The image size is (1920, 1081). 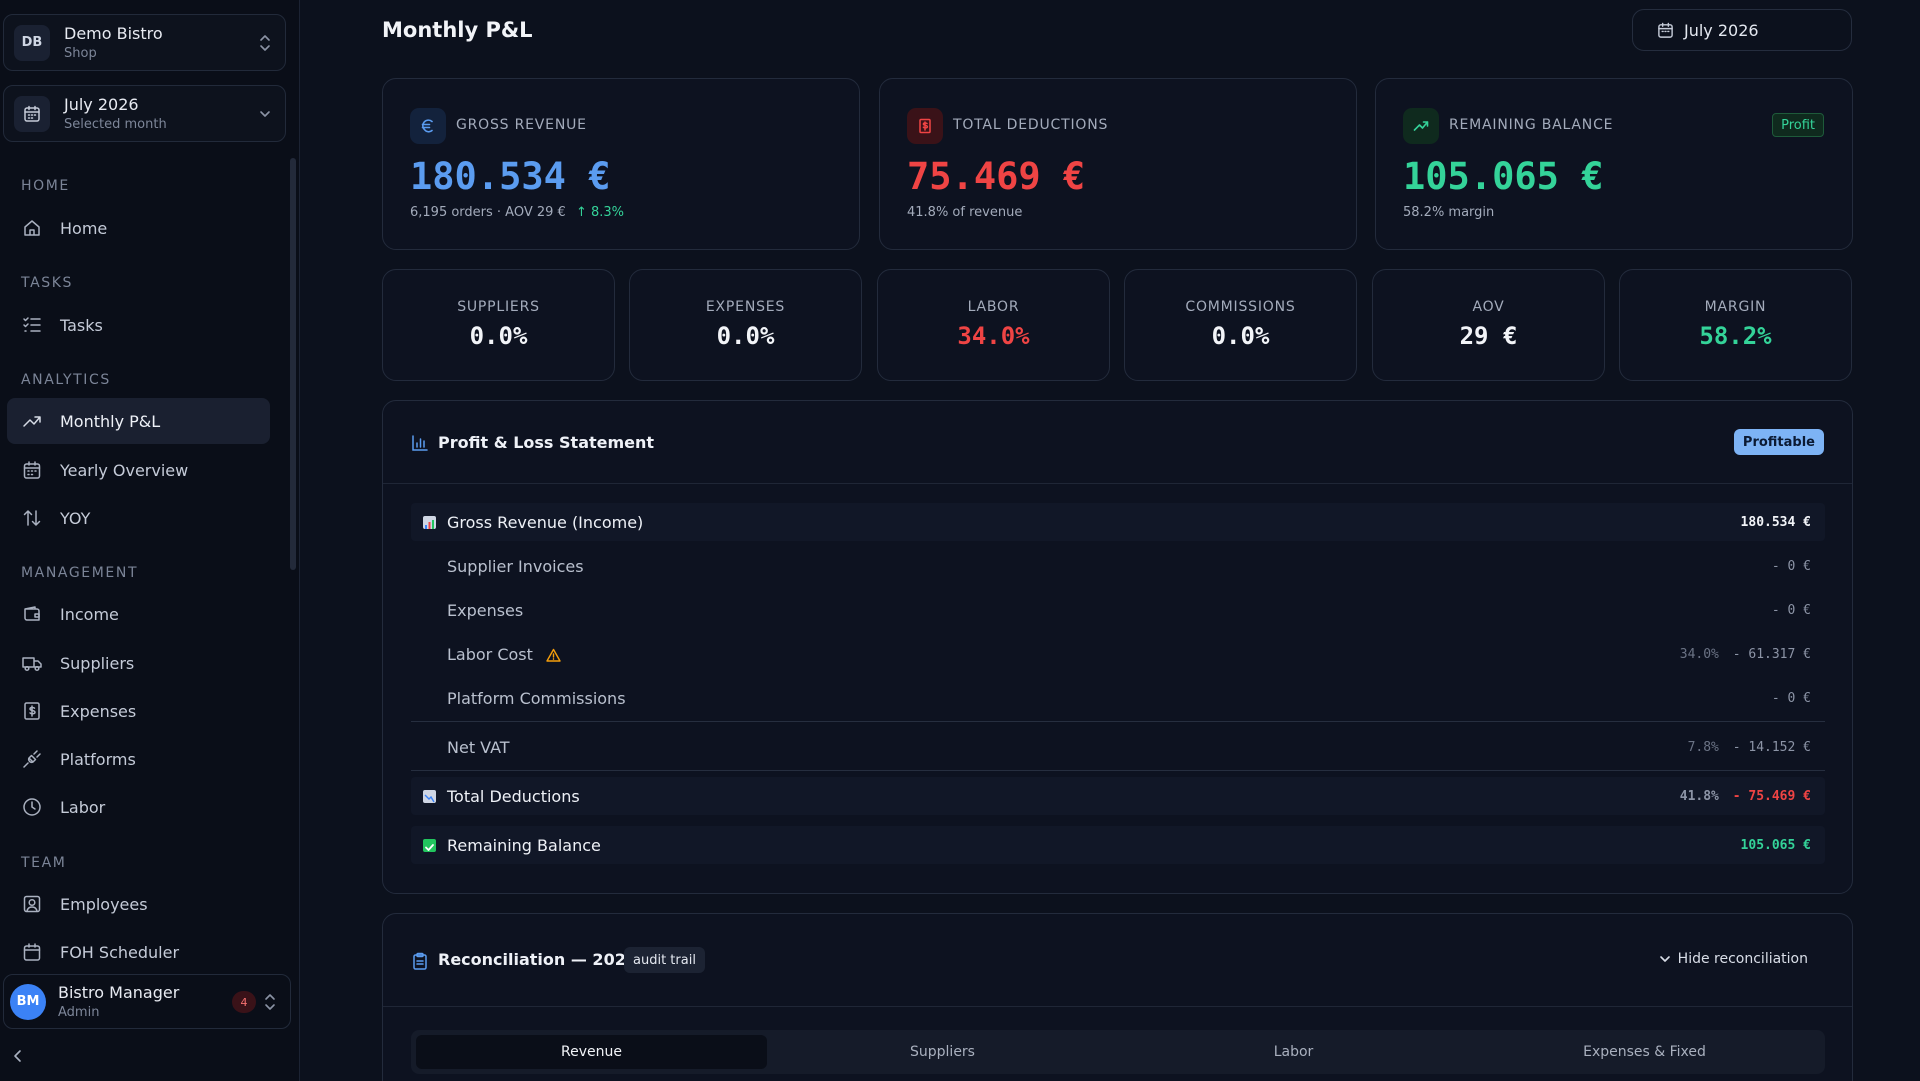 I want to click on ratio-label: MARGIN, so click(x=1735, y=307).